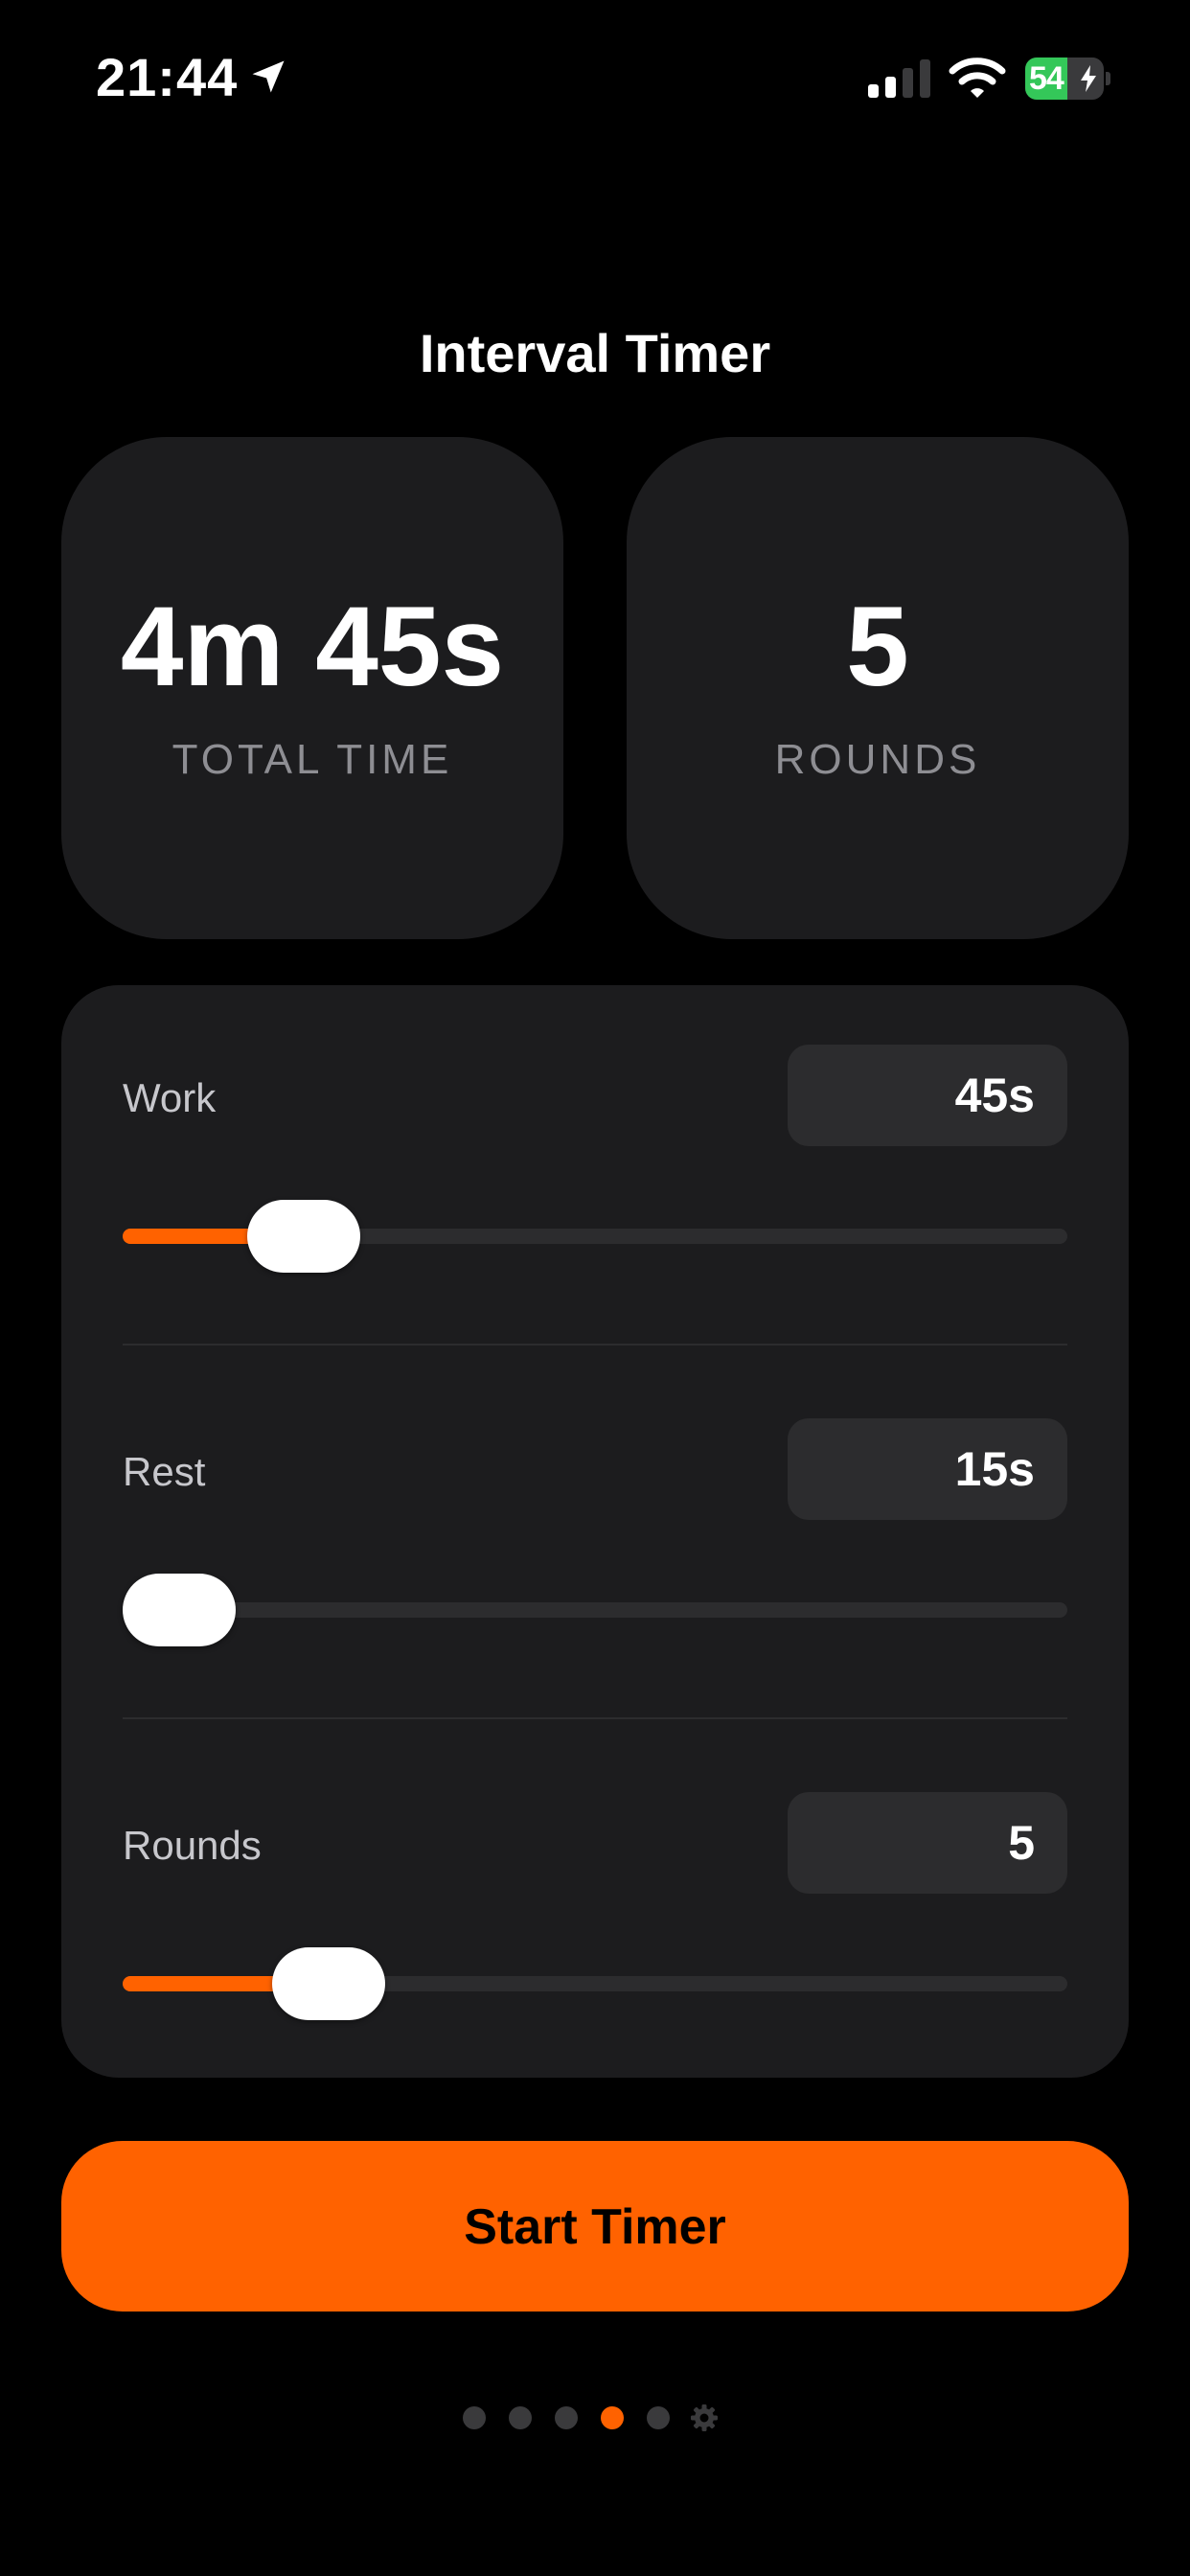 This screenshot has width=1190, height=2576. I want to click on rest-label: Rest, so click(164, 1471).